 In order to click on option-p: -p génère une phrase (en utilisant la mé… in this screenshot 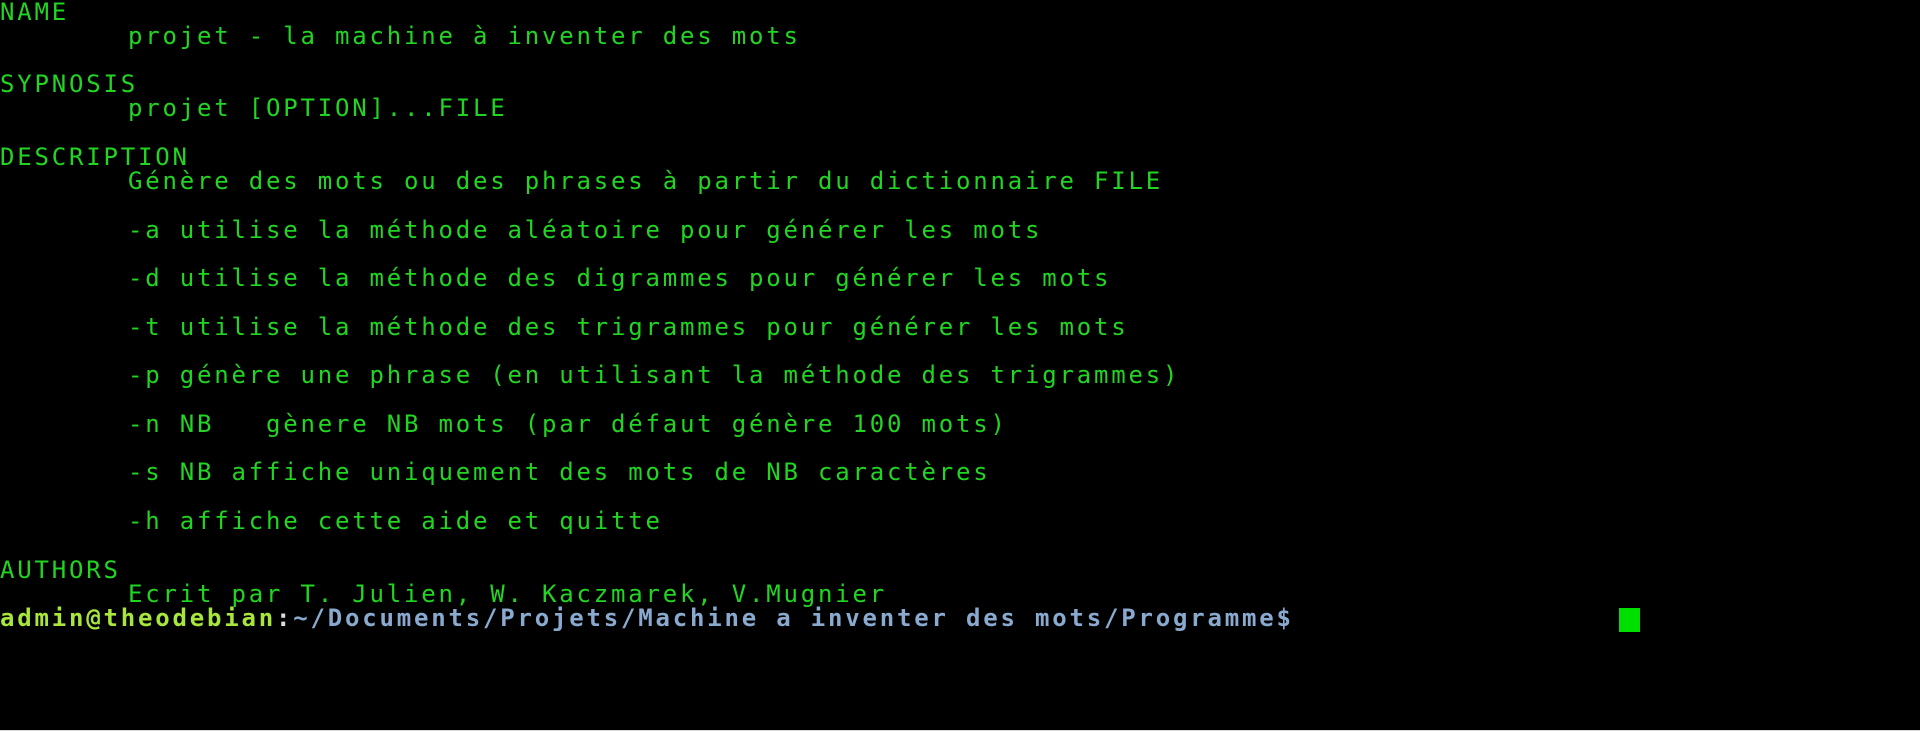, I will do `click(654, 375)`.